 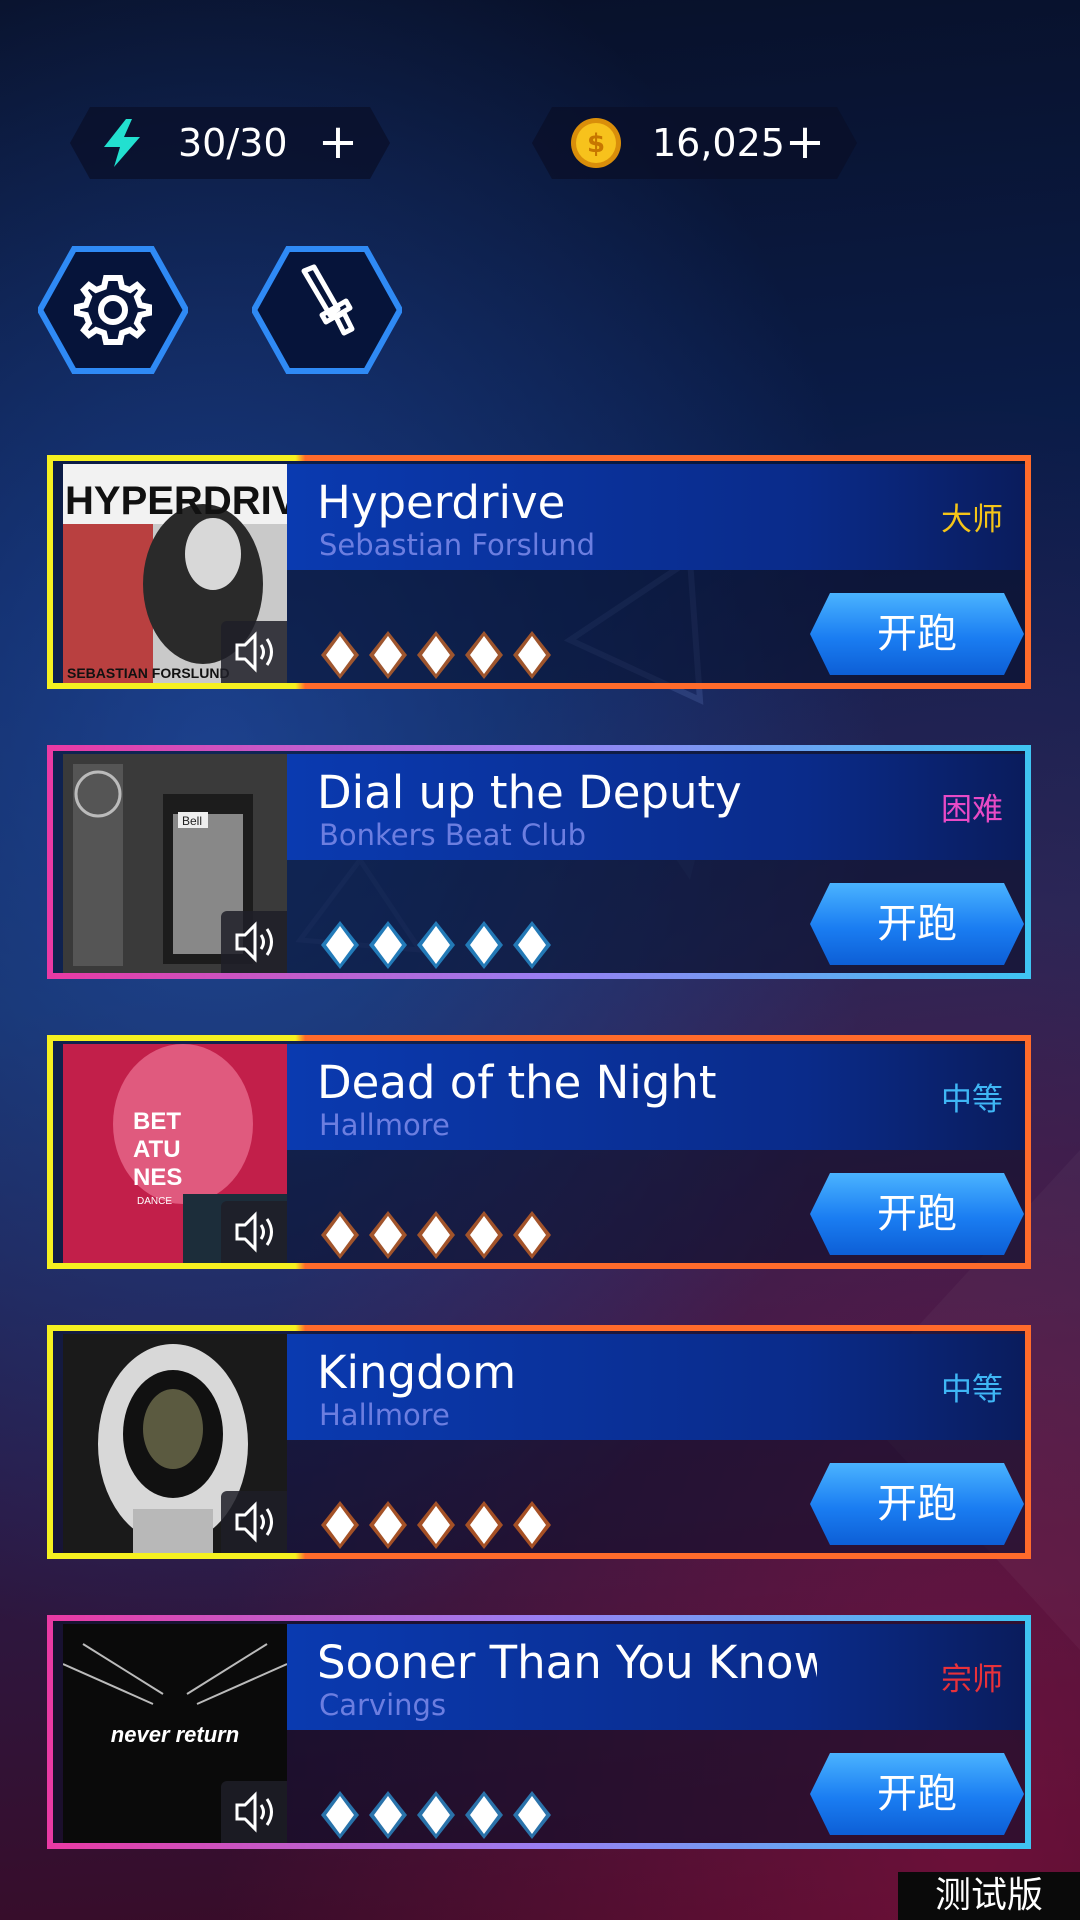 I want to click on song-header: Dial up the Deputy Bonkers Beat Club 困难, so click(x=656, y=807).